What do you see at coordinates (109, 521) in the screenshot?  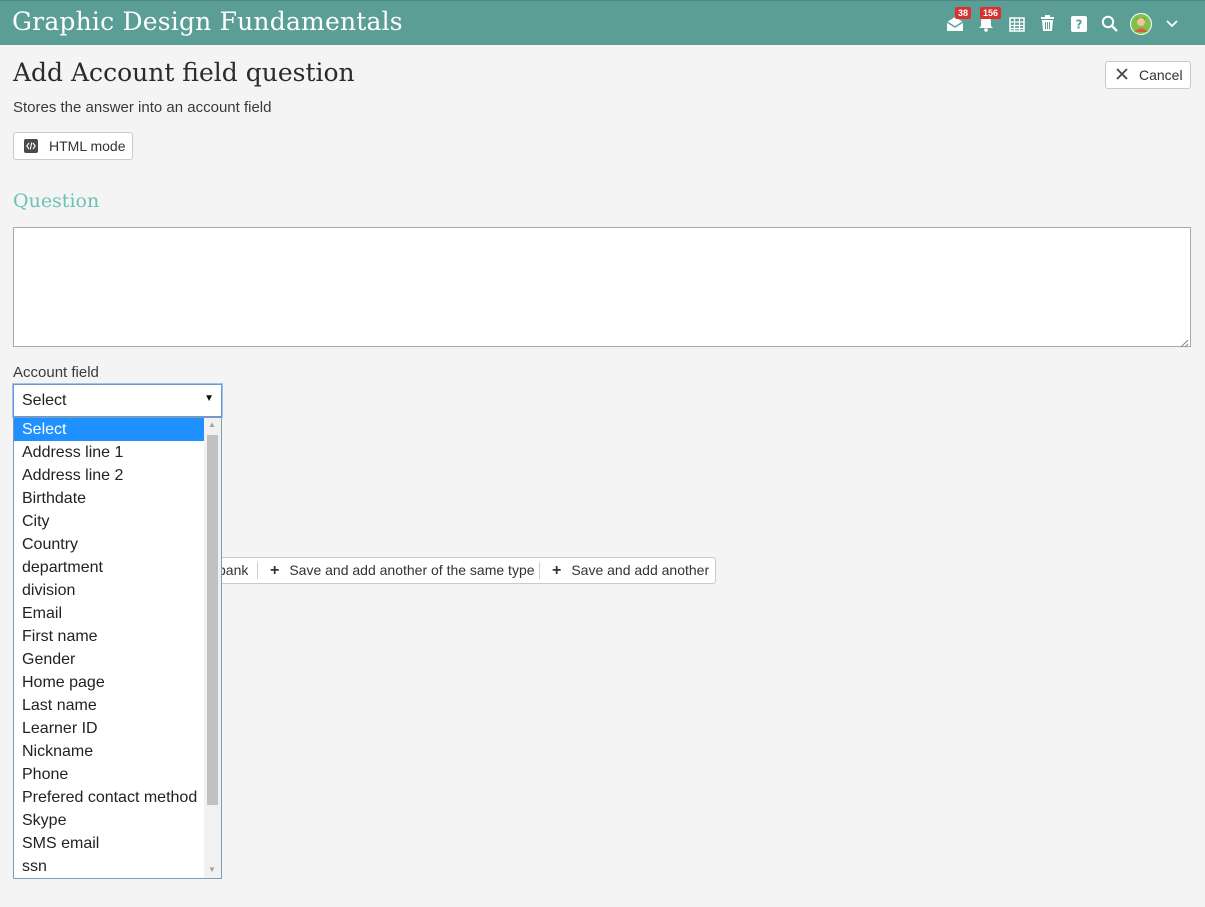 I see `account-field-option: City` at bounding box center [109, 521].